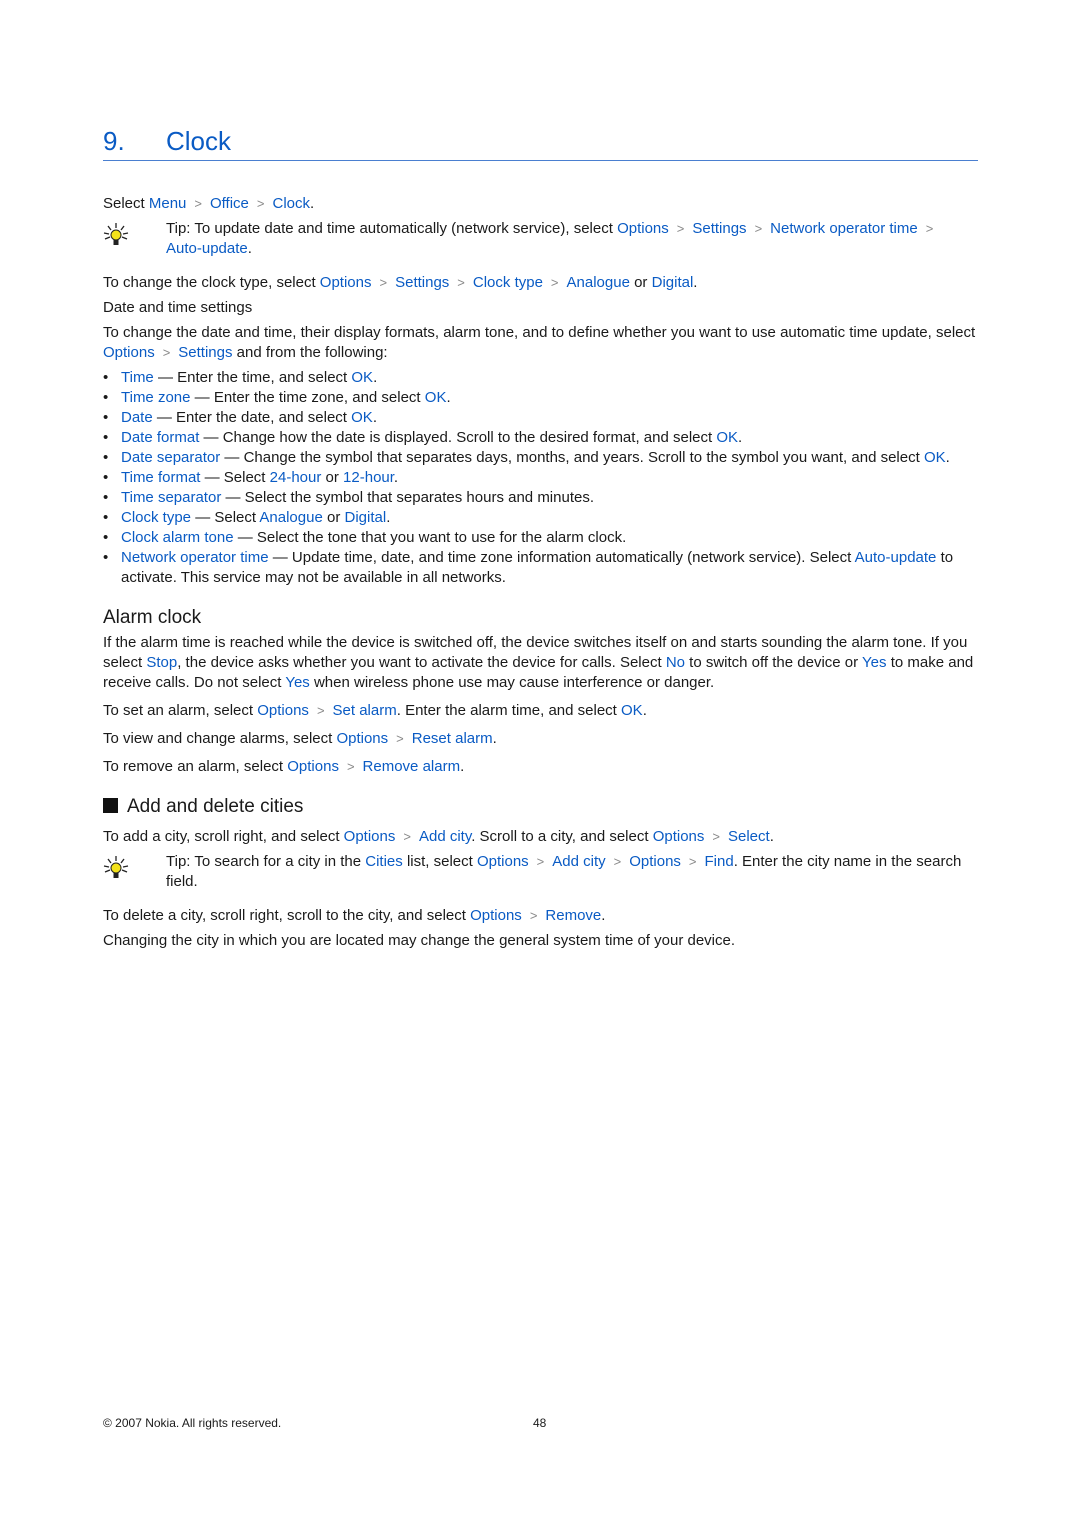 The width and height of the screenshot is (1080, 1527). What do you see at coordinates (384, 861) in the screenshot?
I see `cities-link: Cities` at bounding box center [384, 861].